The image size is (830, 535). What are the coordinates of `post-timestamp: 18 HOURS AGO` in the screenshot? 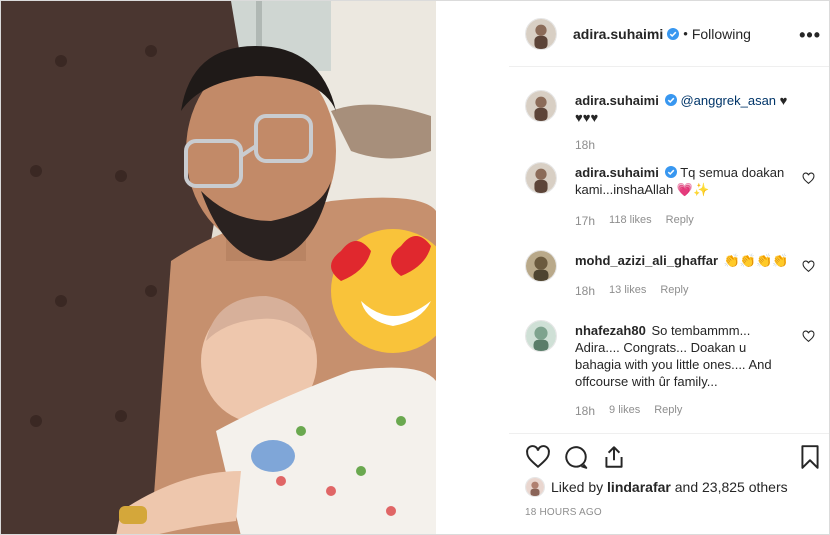 It's located at (563, 512).